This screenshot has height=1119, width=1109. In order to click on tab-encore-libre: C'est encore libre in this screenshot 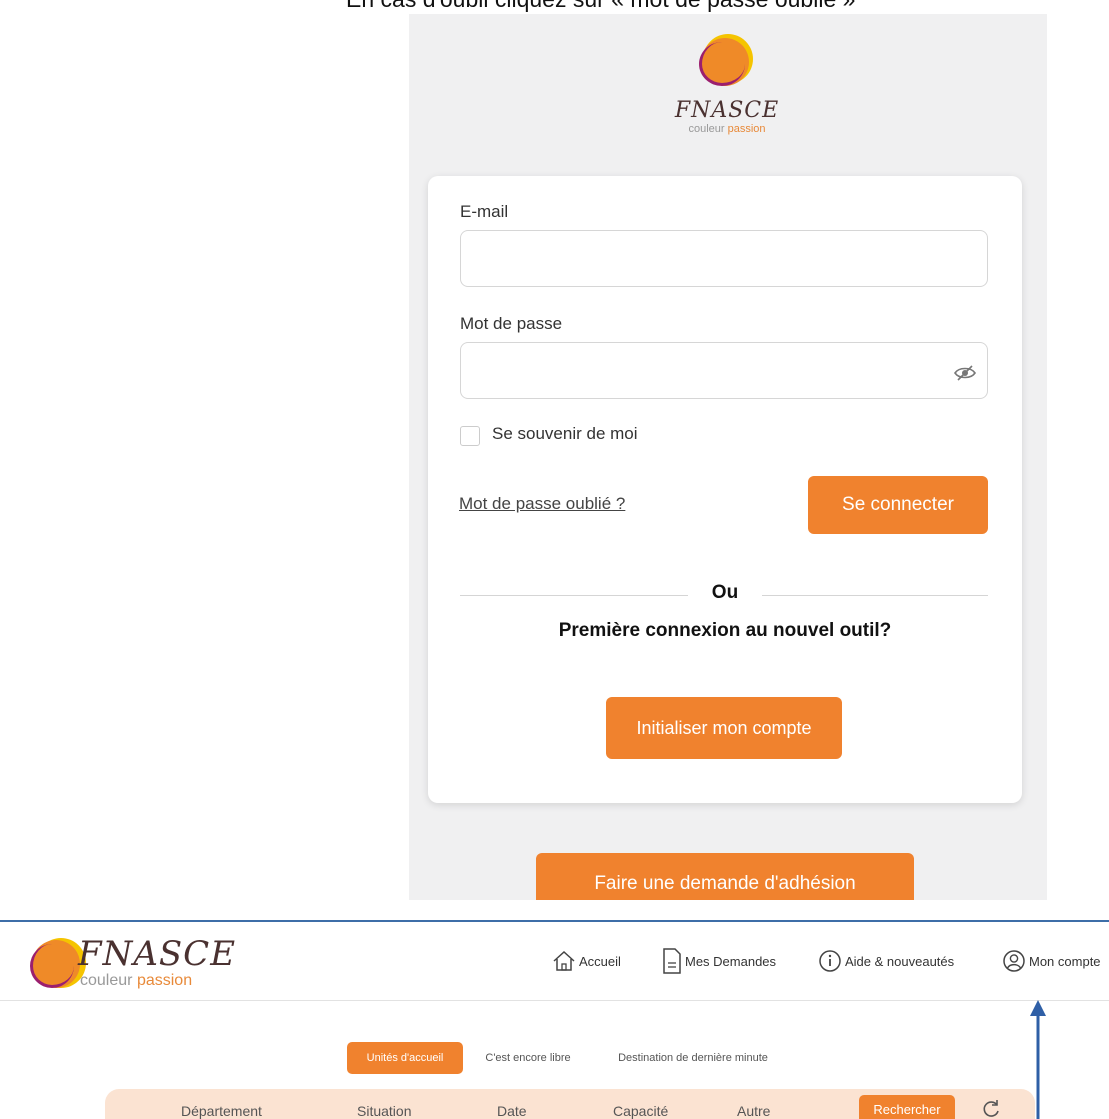, I will do `click(528, 1058)`.